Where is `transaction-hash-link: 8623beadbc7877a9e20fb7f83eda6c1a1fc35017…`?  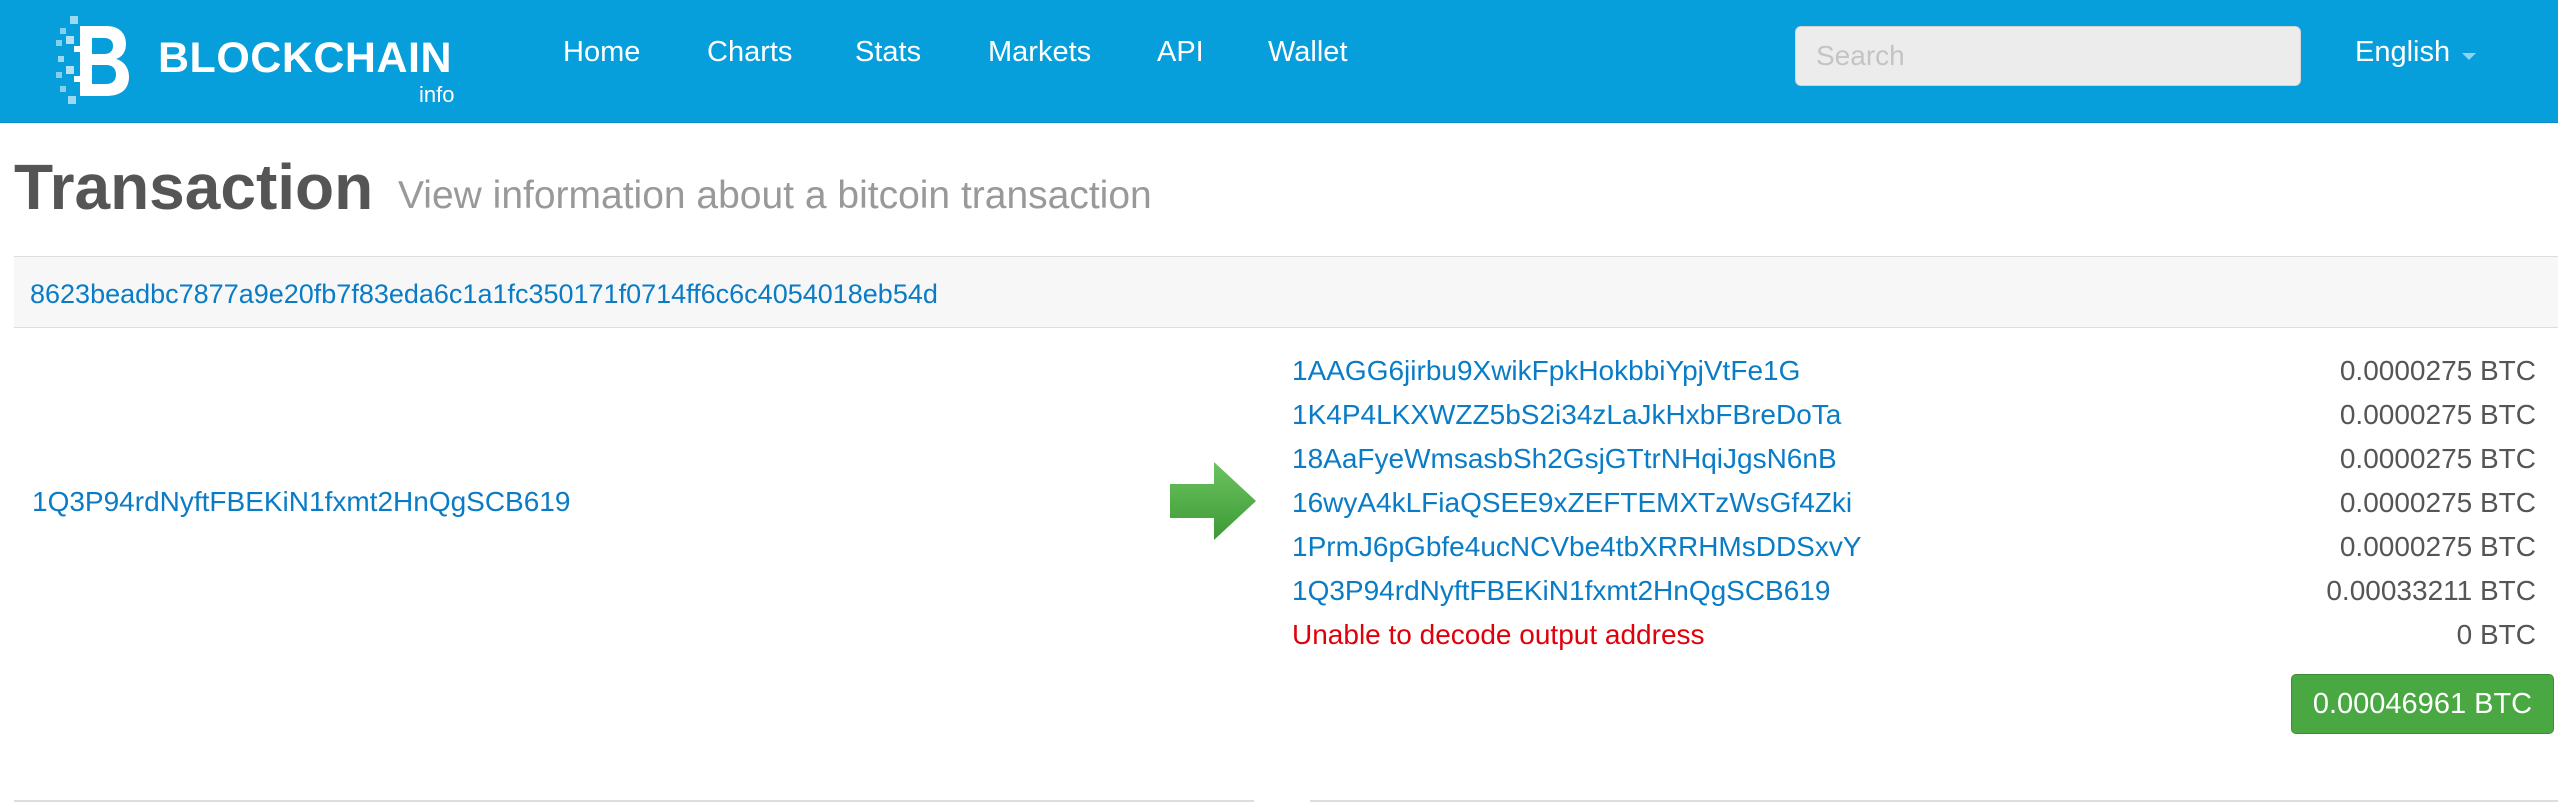
transaction-hash-link: 8623beadbc7877a9e20fb7f83eda6c1a1fc35017… is located at coordinates (484, 294).